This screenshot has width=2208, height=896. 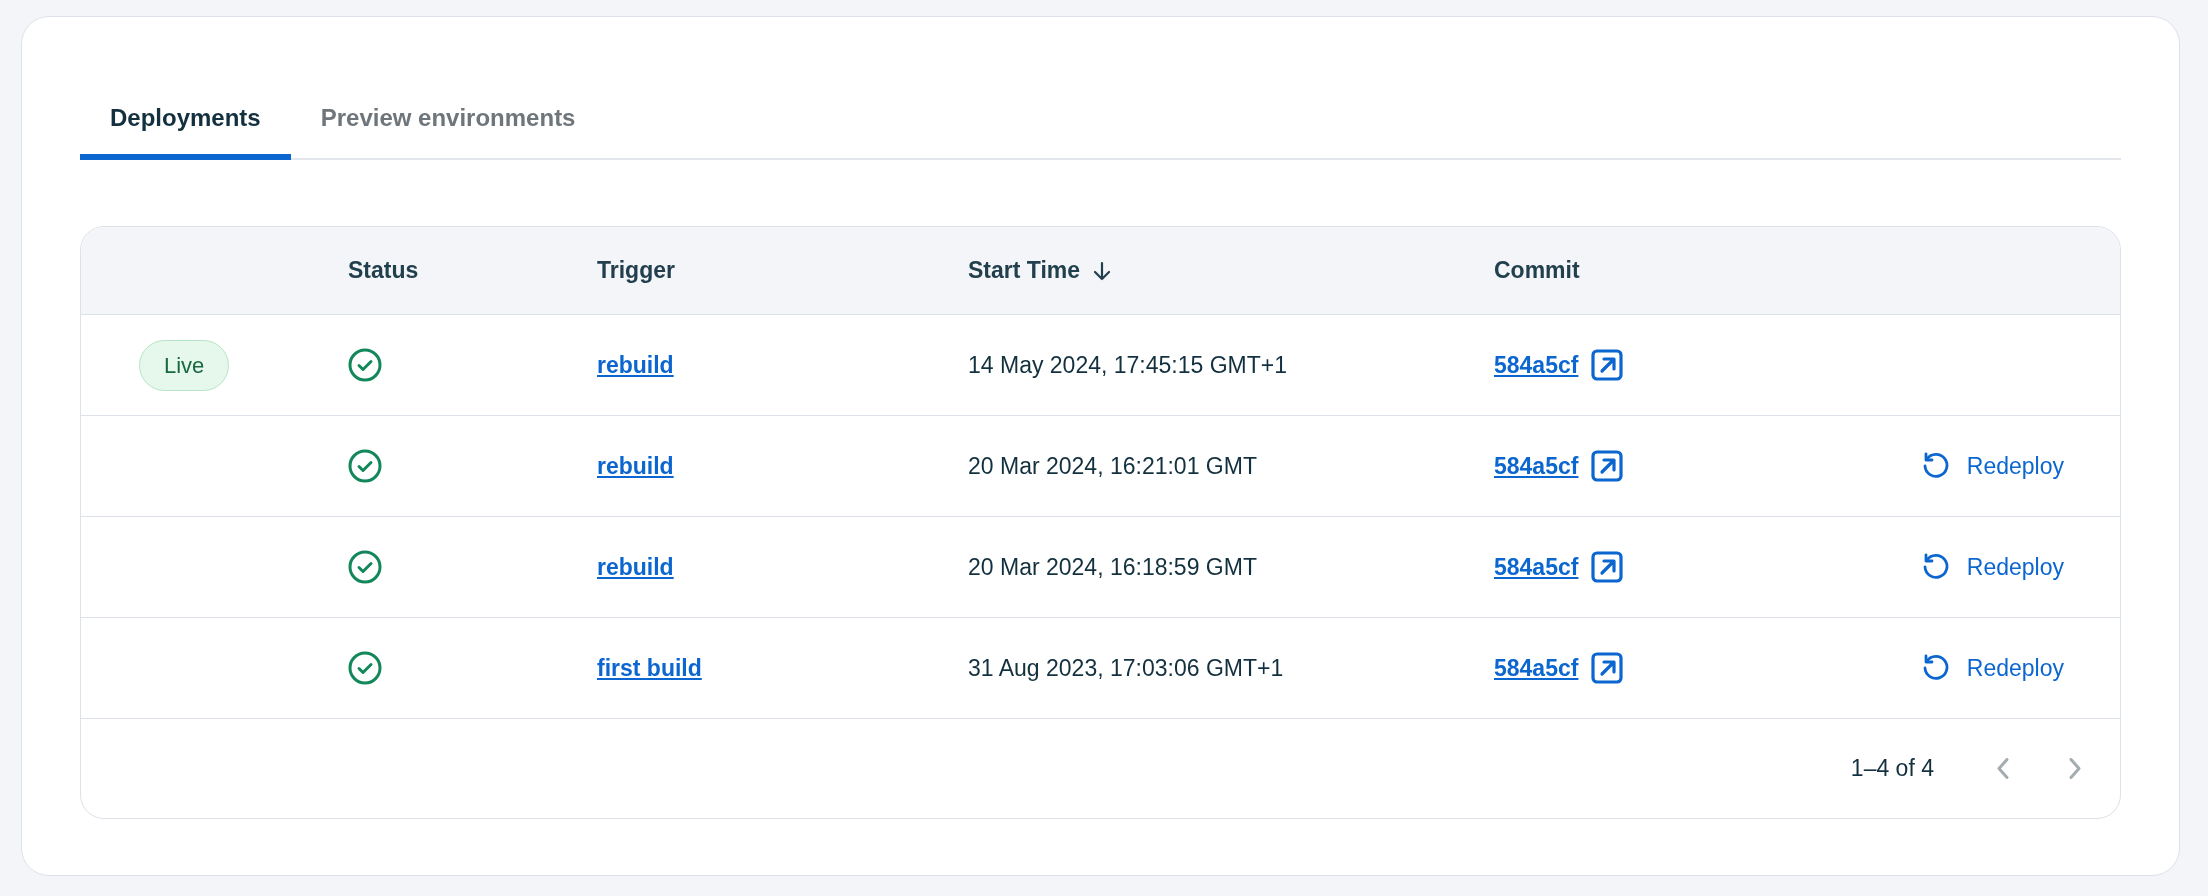 What do you see at coordinates (2004, 768) in the screenshot?
I see `chevron-left-icon` at bounding box center [2004, 768].